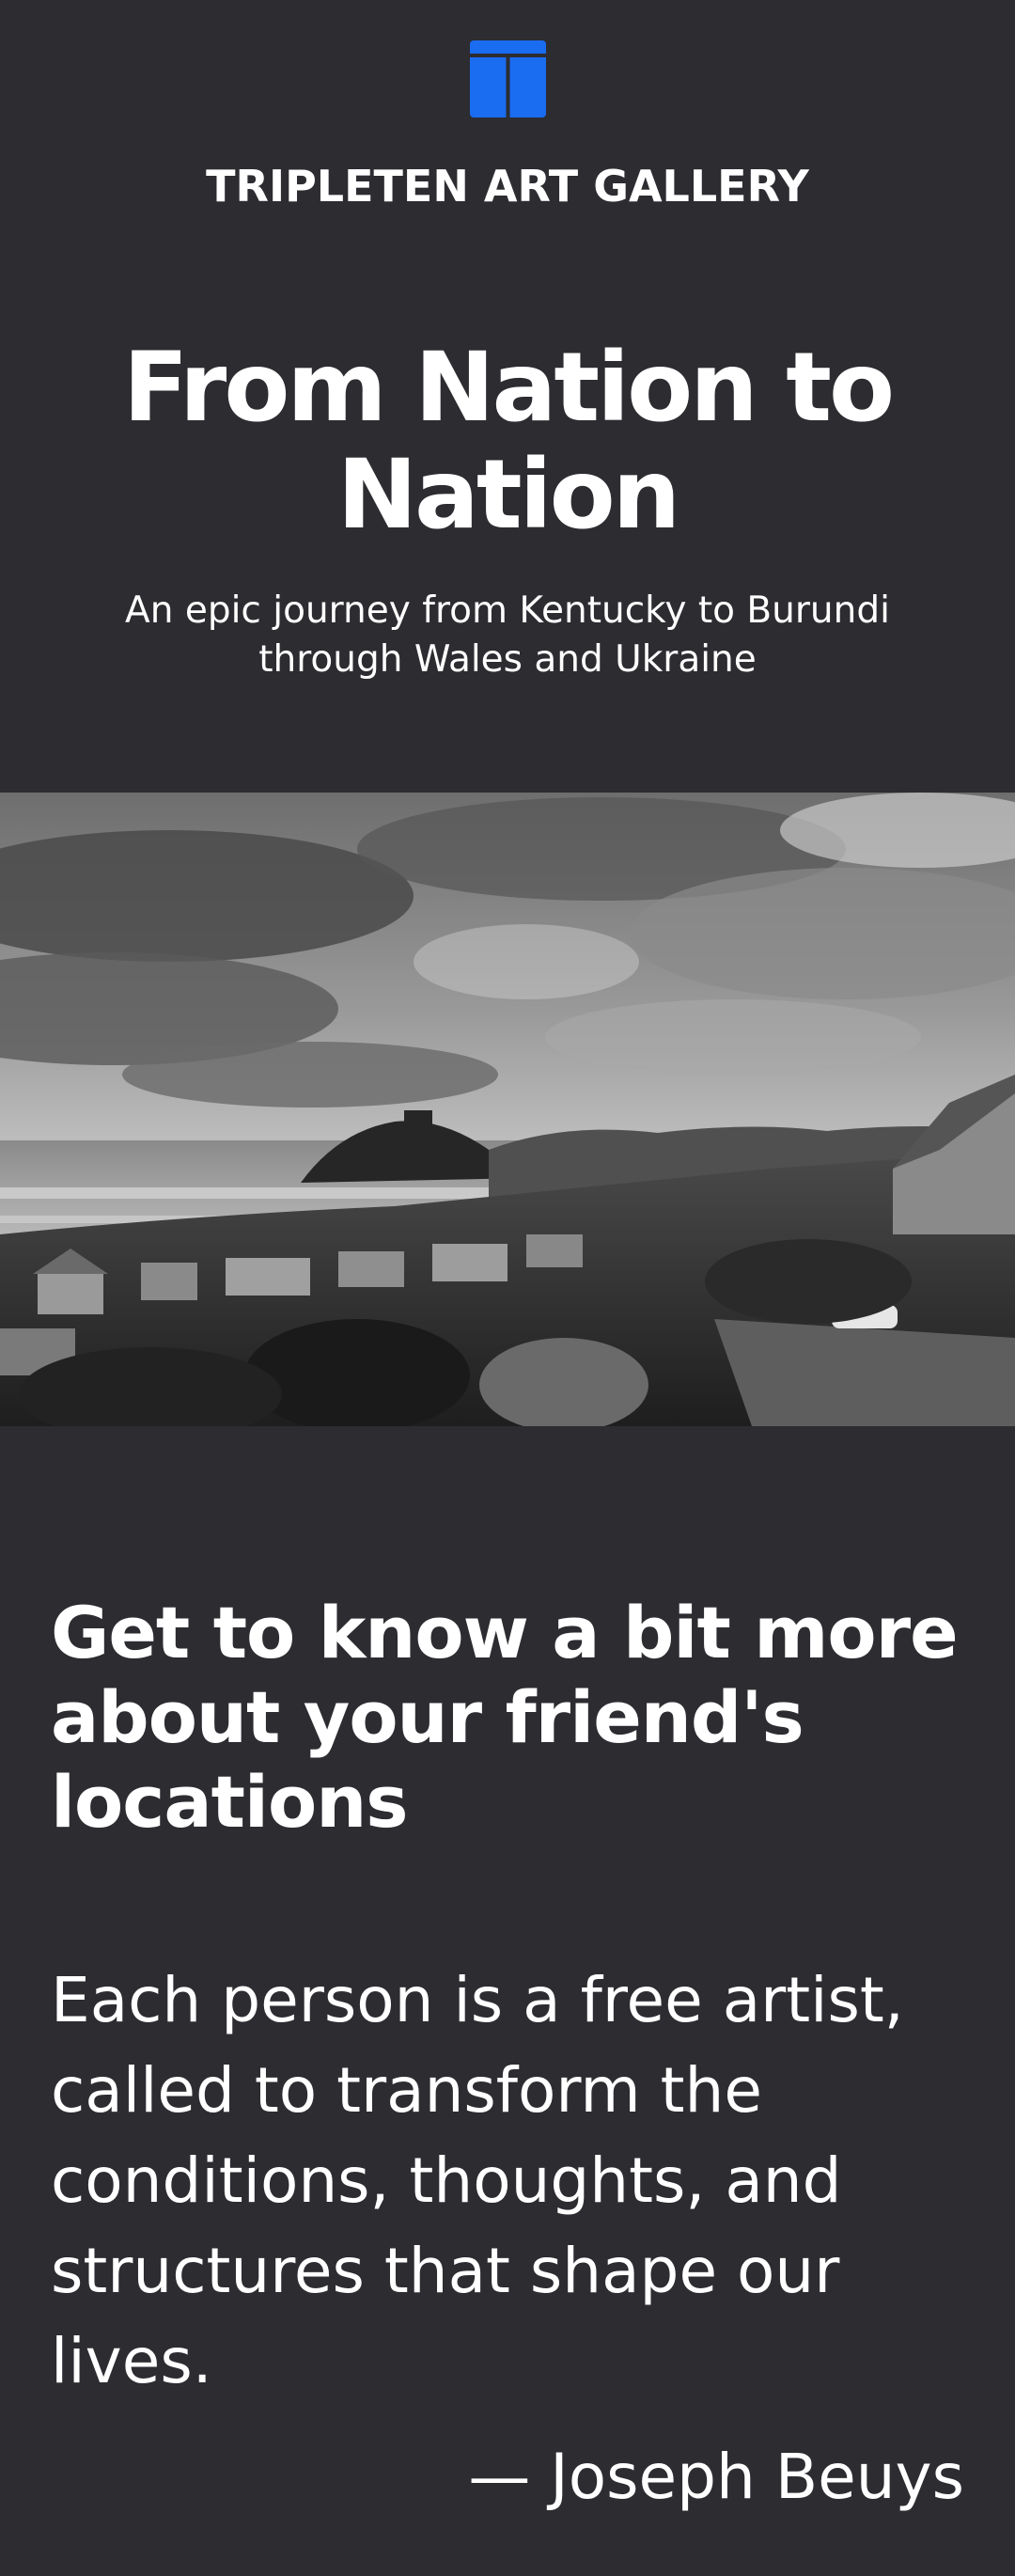 This screenshot has width=1015, height=2576. Describe the element at coordinates (716, 2477) in the screenshot. I see `quote-author: — Joseph Beuys` at that location.